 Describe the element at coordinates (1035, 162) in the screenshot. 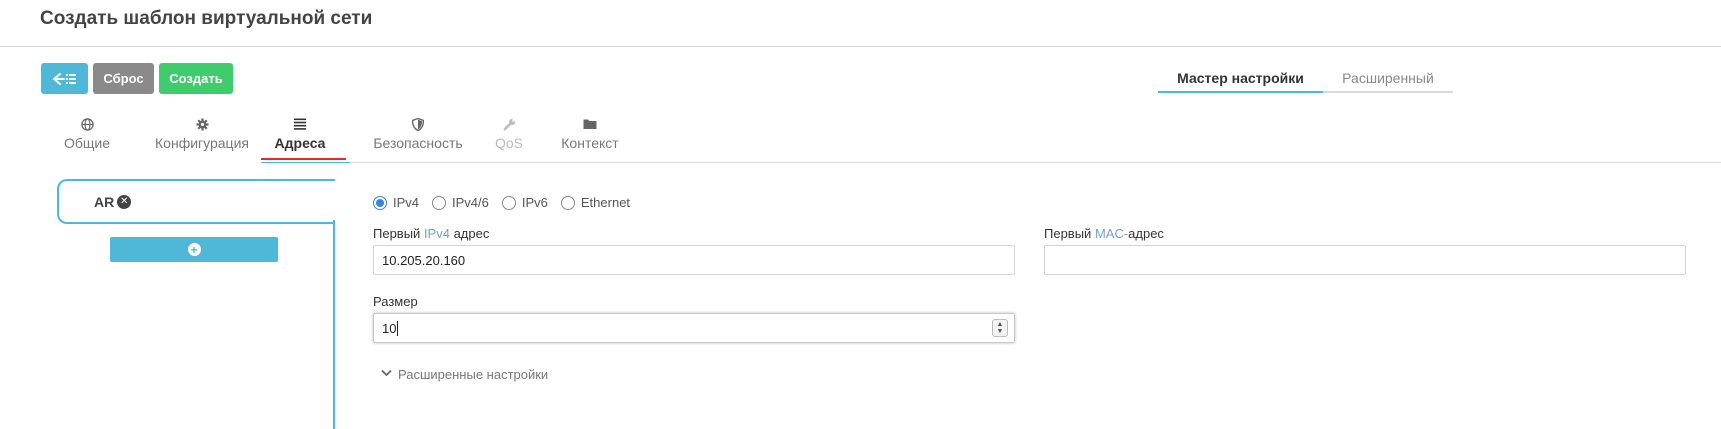

I see `section-tabs-divider` at that location.